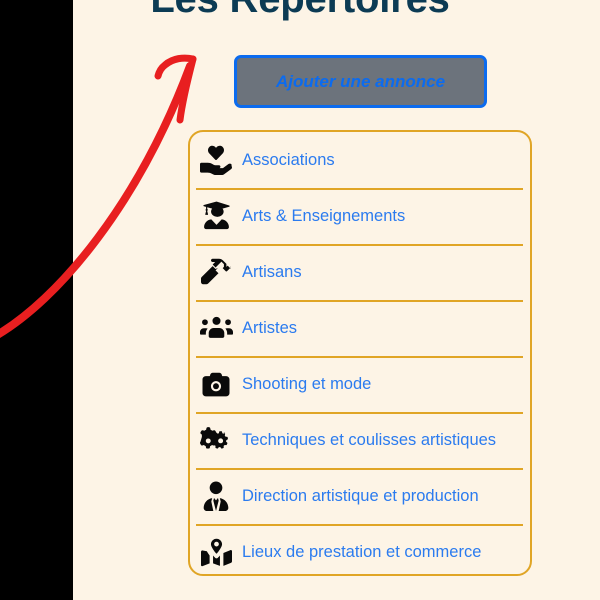  I want to click on directory-row: Artistes, so click(360, 328).